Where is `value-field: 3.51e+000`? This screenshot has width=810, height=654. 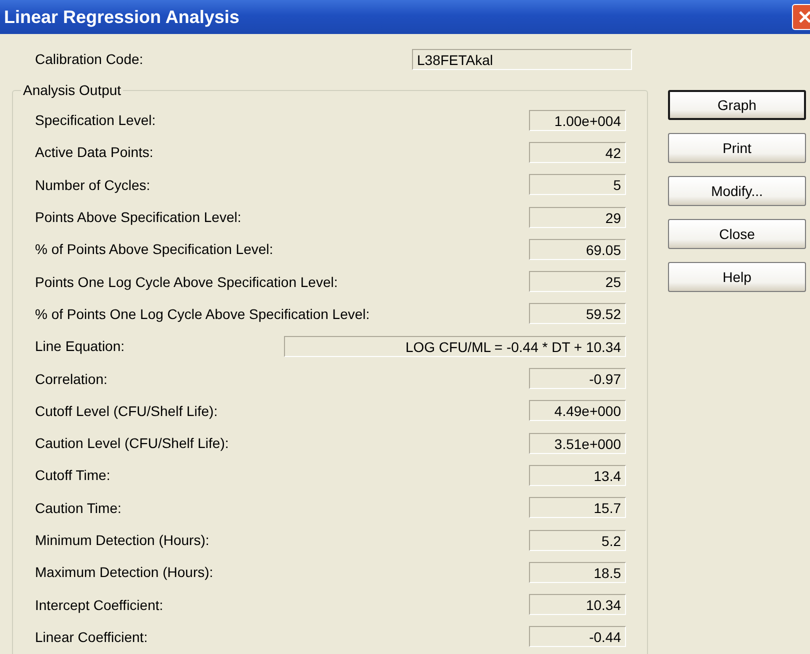 value-field: 3.51e+000 is located at coordinates (577, 443).